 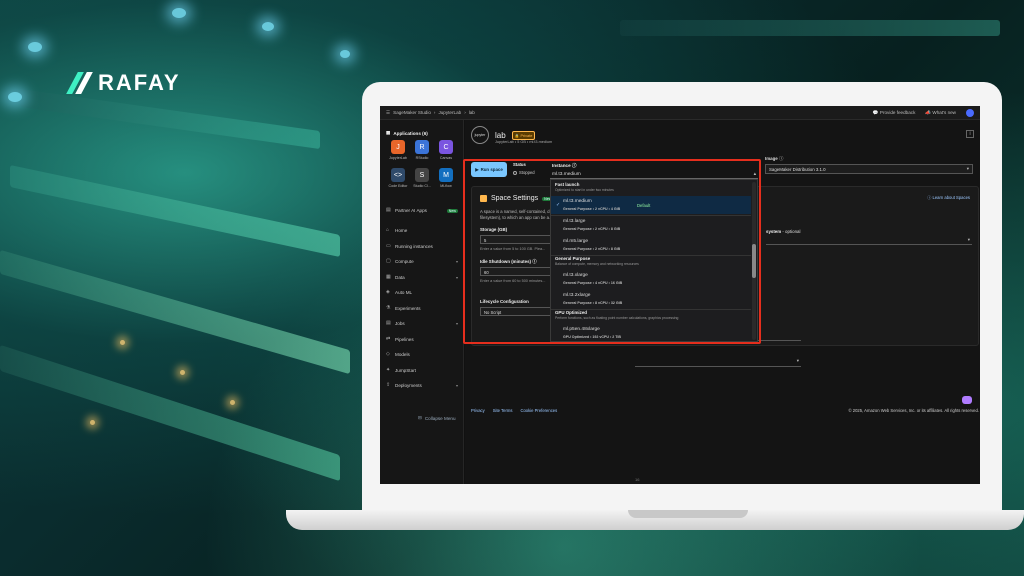 I want to click on app-tile-2: C Canvas, so click(x=446, y=150).